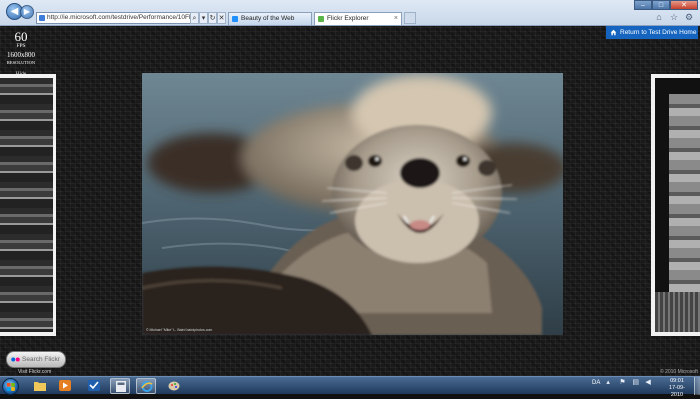 Image resolution: width=700 pixels, height=399 pixels. I want to click on flickr-search-input: Search Flickr, so click(36, 359).